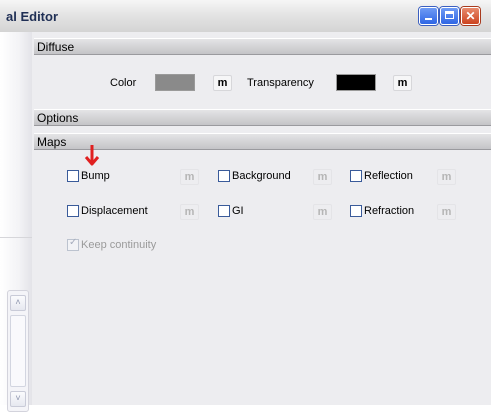  Describe the element at coordinates (238, 211) in the screenshot. I see `gi-label: GI` at that location.